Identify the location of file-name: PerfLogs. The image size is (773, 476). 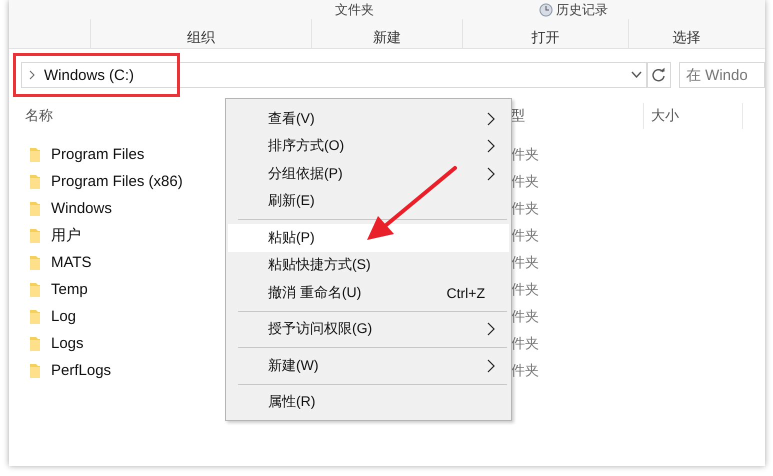
(81, 370).